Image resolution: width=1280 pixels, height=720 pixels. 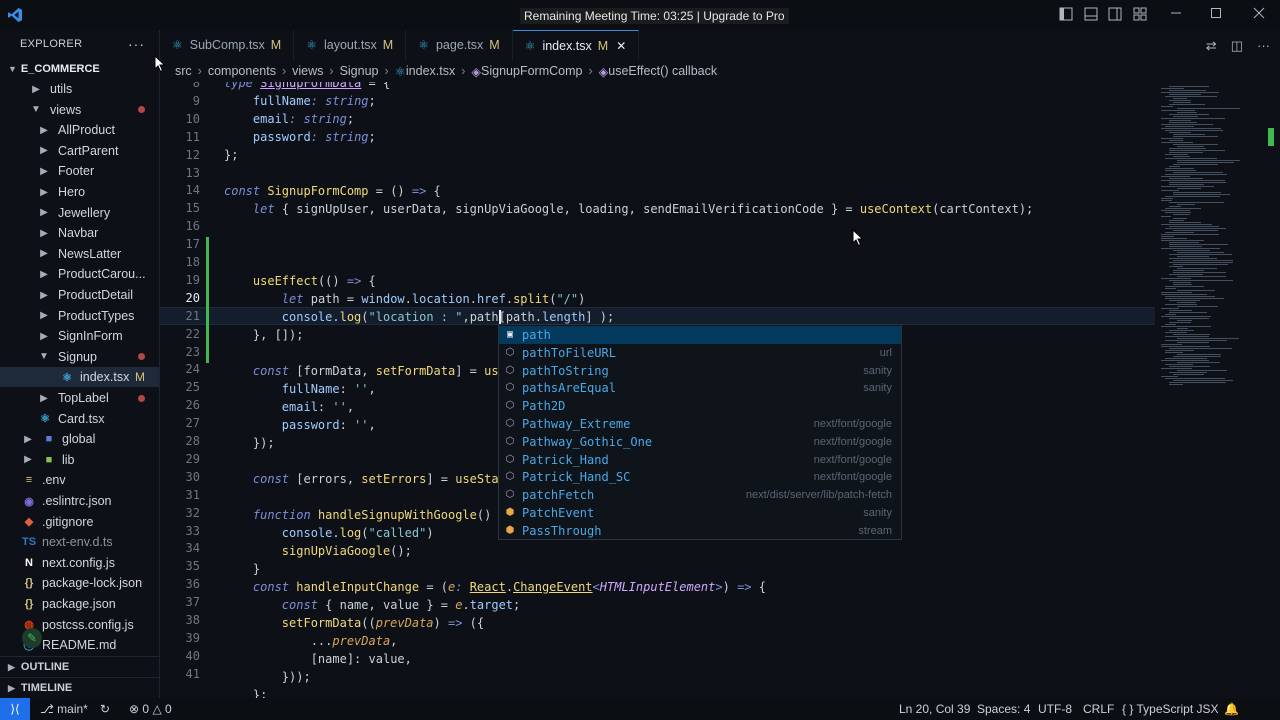 I want to click on minimap, so click(x=1217, y=390).